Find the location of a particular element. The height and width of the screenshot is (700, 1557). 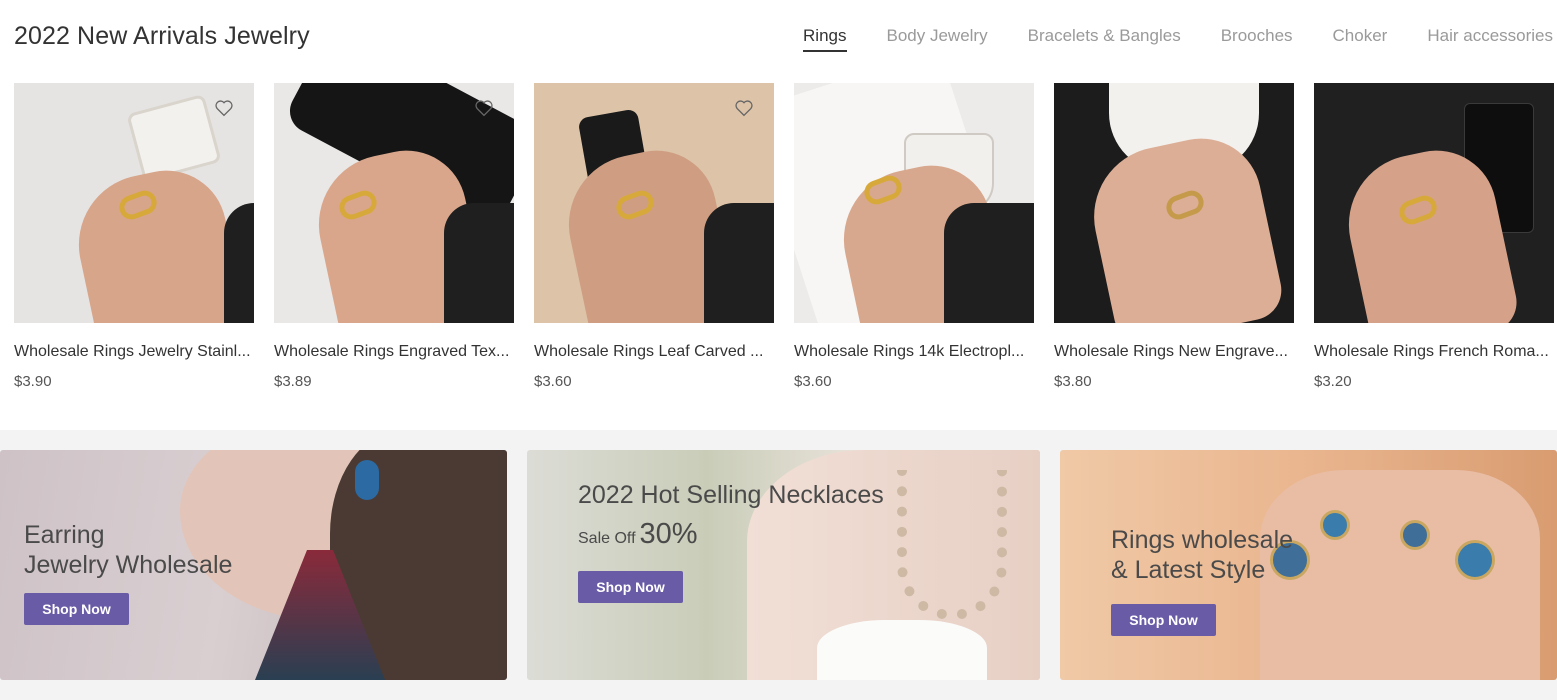

product-card: Wholesale Rings Engraved Tex... $3.89 is located at coordinates (394, 236).